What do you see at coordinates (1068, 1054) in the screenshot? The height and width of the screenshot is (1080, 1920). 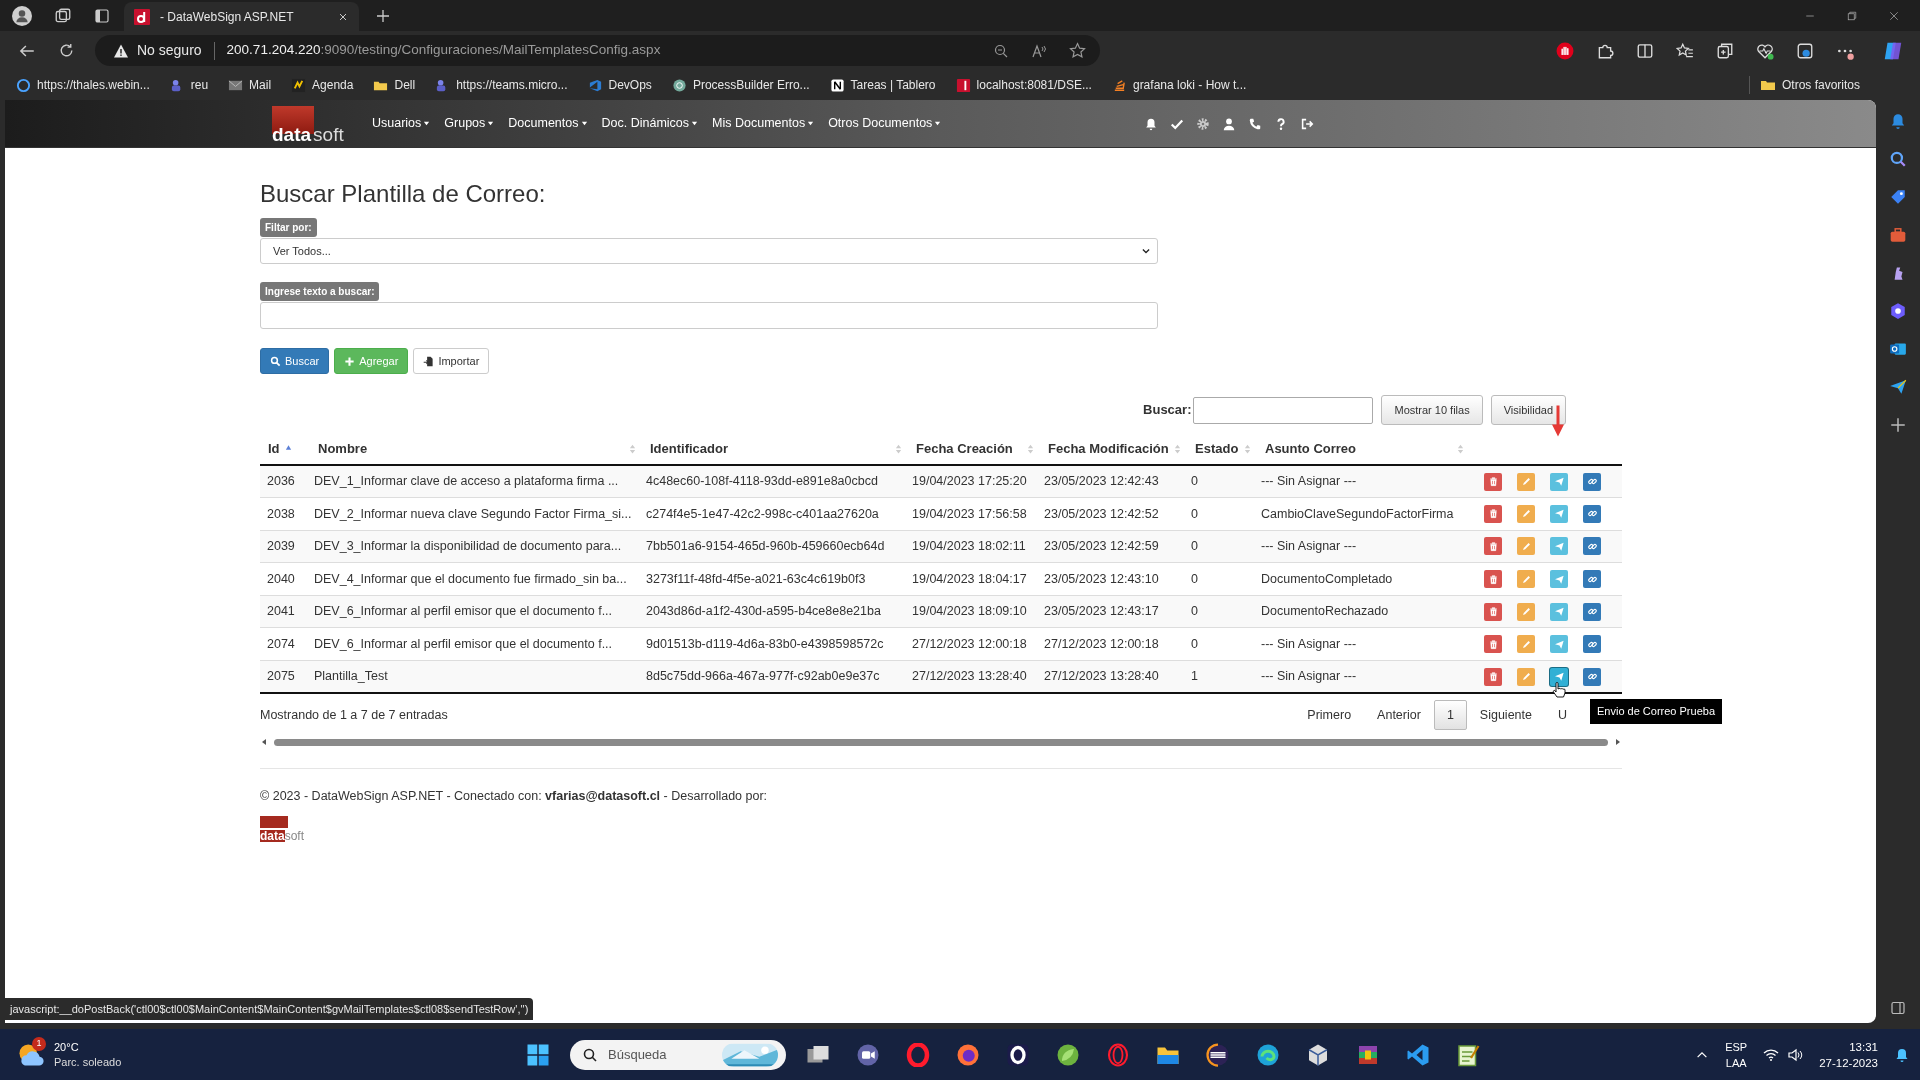 I see `leaf-icon` at bounding box center [1068, 1054].